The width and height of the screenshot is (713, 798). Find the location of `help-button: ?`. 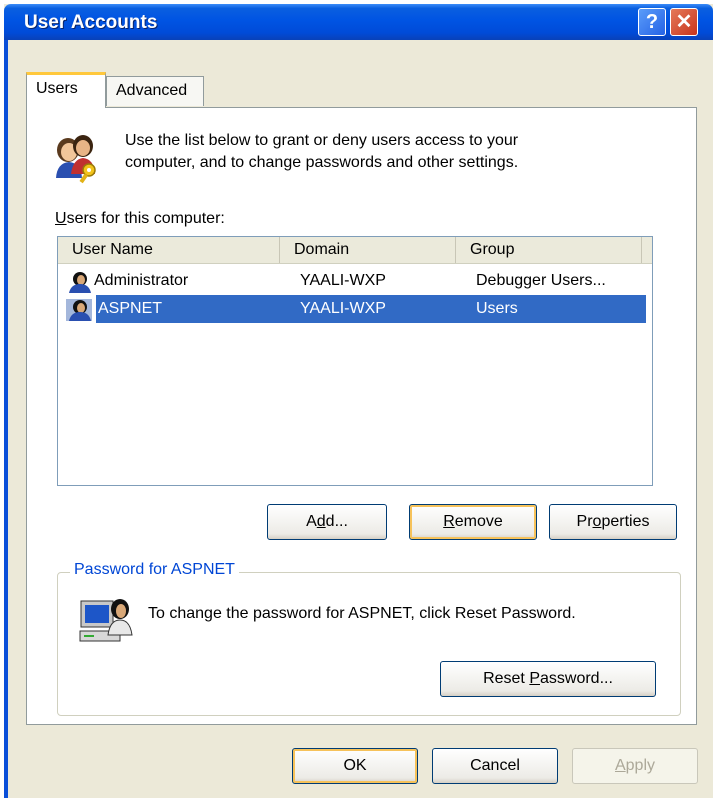

help-button: ? is located at coordinates (652, 22).